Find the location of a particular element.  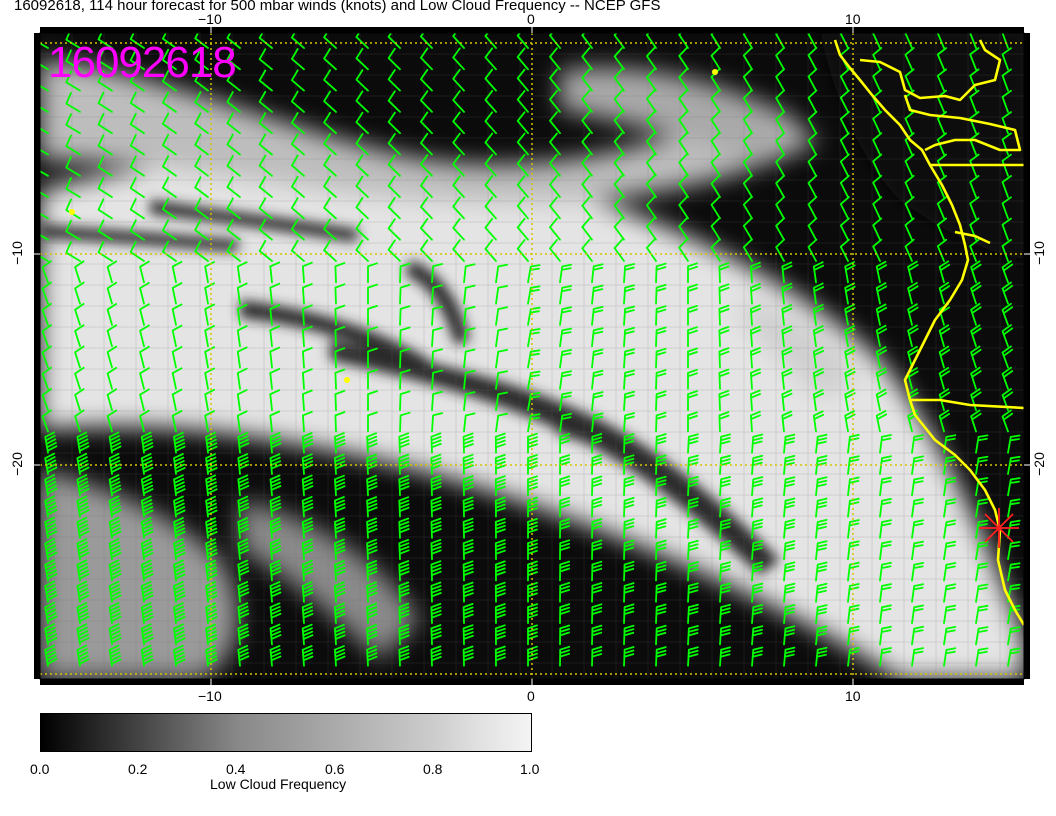

colorbar-tick: 0.2 is located at coordinates (138, 769).